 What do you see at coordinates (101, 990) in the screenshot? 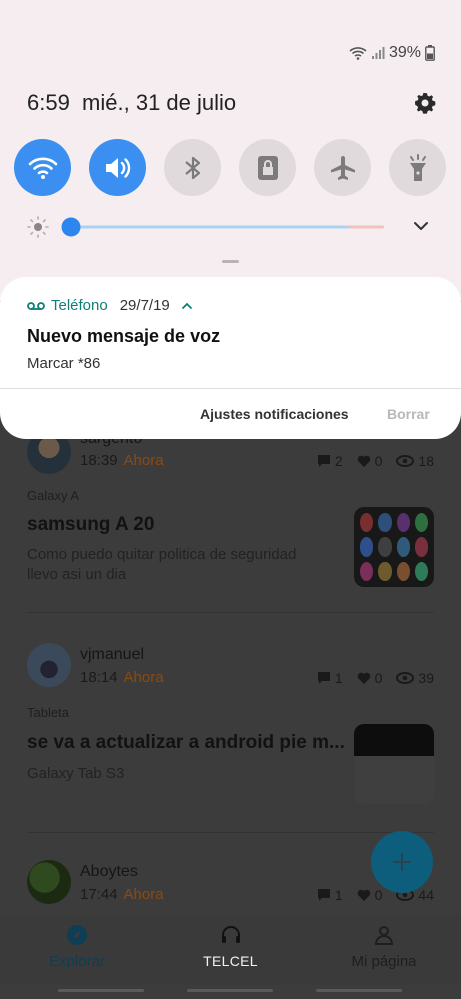
I see `gesture-bar-left` at bounding box center [101, 990].